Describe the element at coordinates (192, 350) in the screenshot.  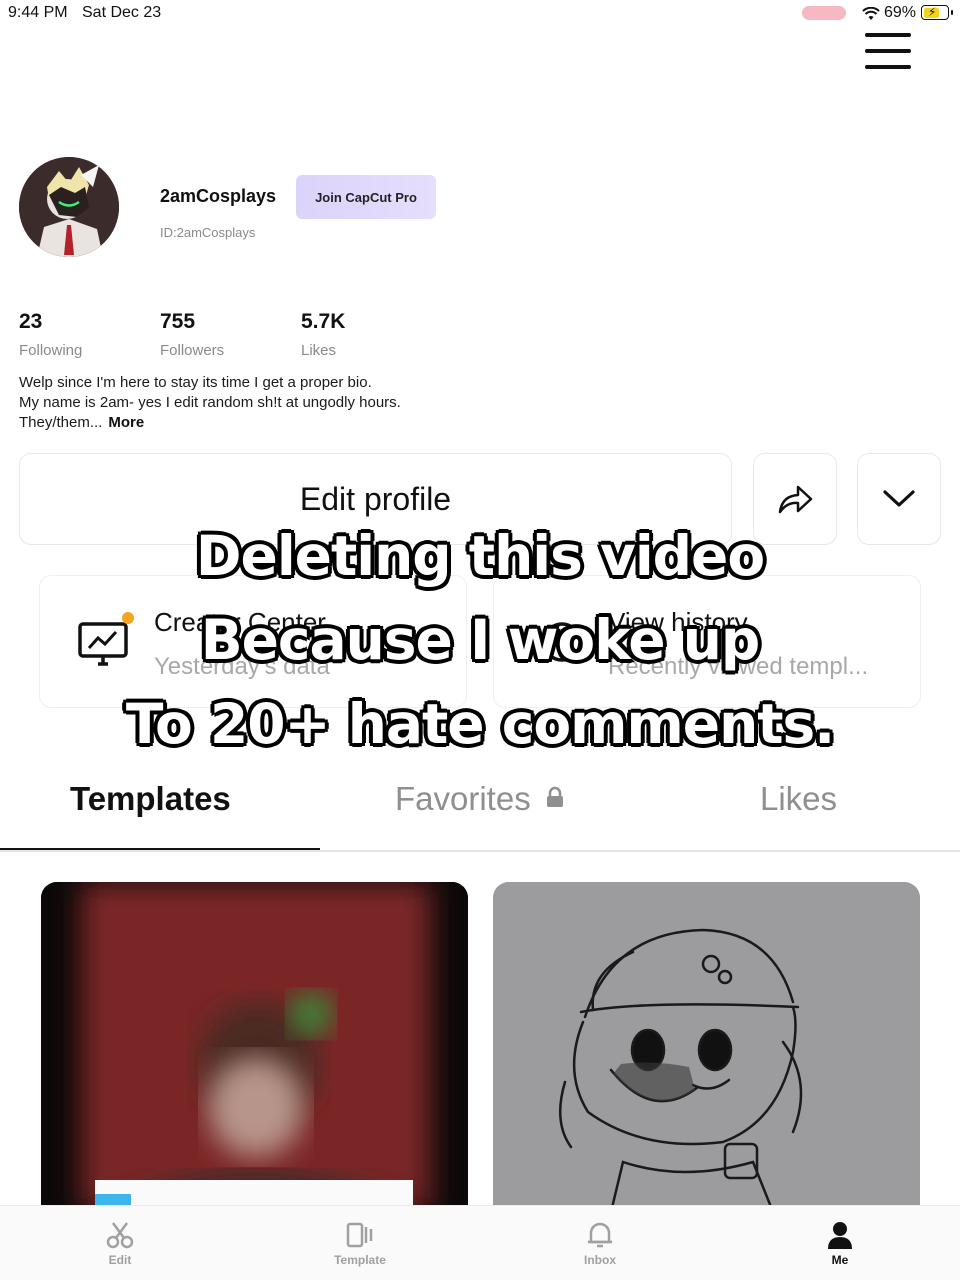
I see `stat-label: Followers` at that location.